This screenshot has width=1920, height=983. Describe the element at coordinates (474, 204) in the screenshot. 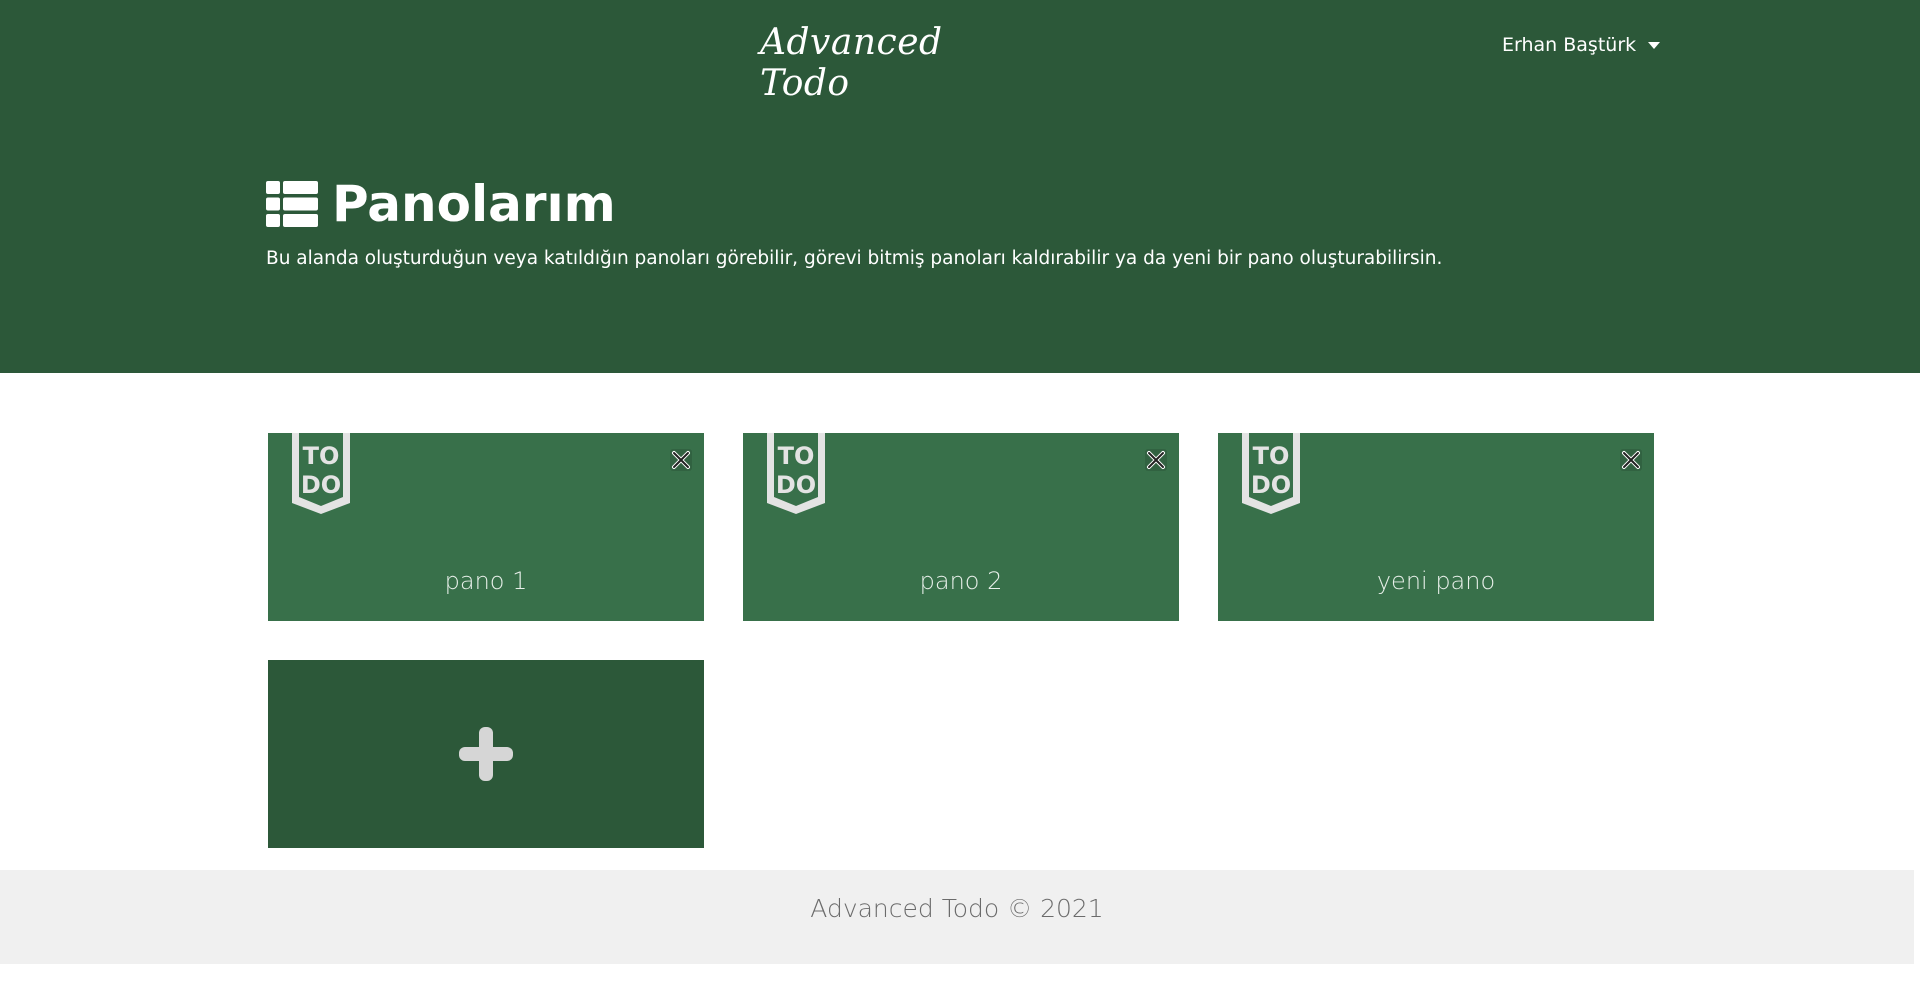

I see `page-title-text: Panolarım` at that location.